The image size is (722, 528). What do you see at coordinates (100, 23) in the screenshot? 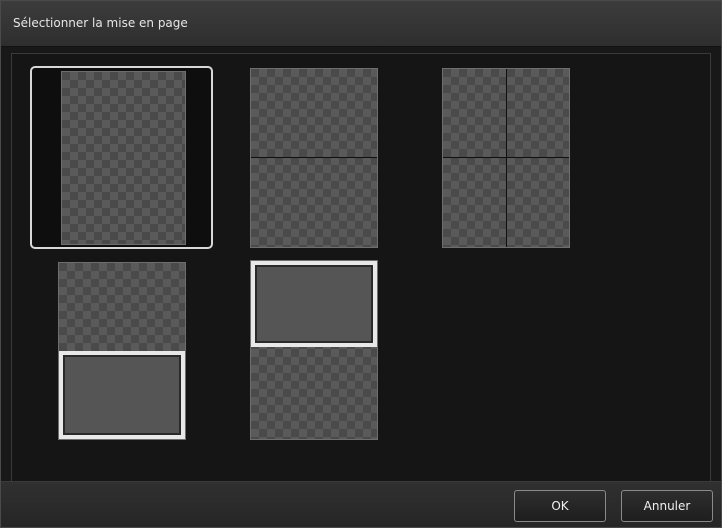
I see `dialog-title: Sélectionner la mise en page` at bounding box center [100, 23].